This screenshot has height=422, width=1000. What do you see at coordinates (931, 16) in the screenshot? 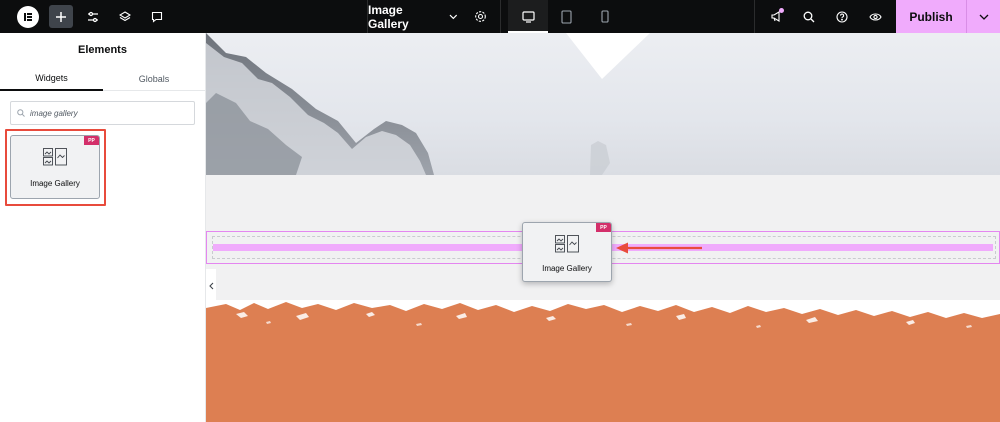
I see `publish-button: Publish` at bounding box center [931, 16].